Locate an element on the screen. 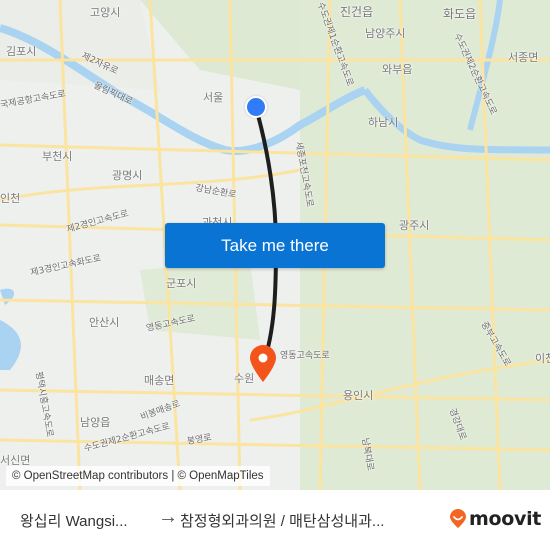 Image resolution: width=550 pixels, height=550 pixels. map-label-seojong: 서종면 is located at coordinates (523, 57).